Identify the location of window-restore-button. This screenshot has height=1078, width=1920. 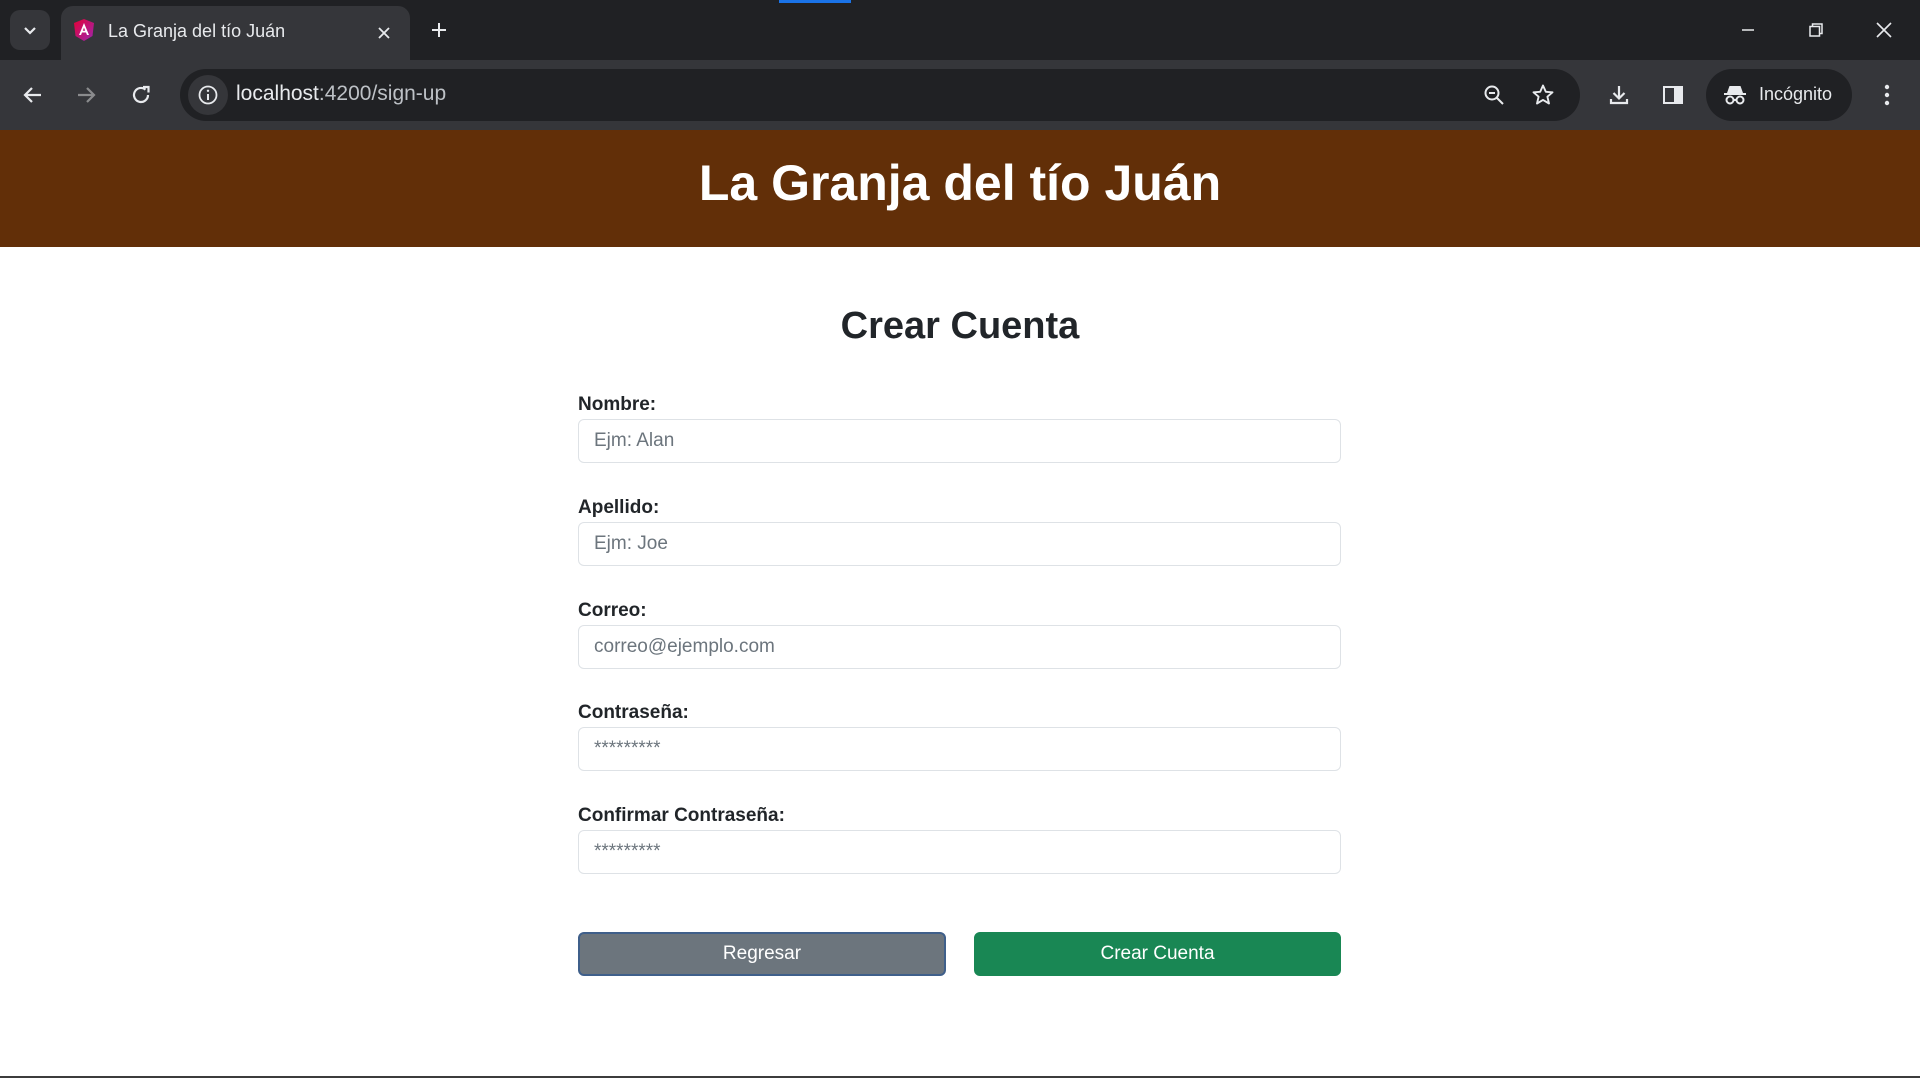
(1816, 30).